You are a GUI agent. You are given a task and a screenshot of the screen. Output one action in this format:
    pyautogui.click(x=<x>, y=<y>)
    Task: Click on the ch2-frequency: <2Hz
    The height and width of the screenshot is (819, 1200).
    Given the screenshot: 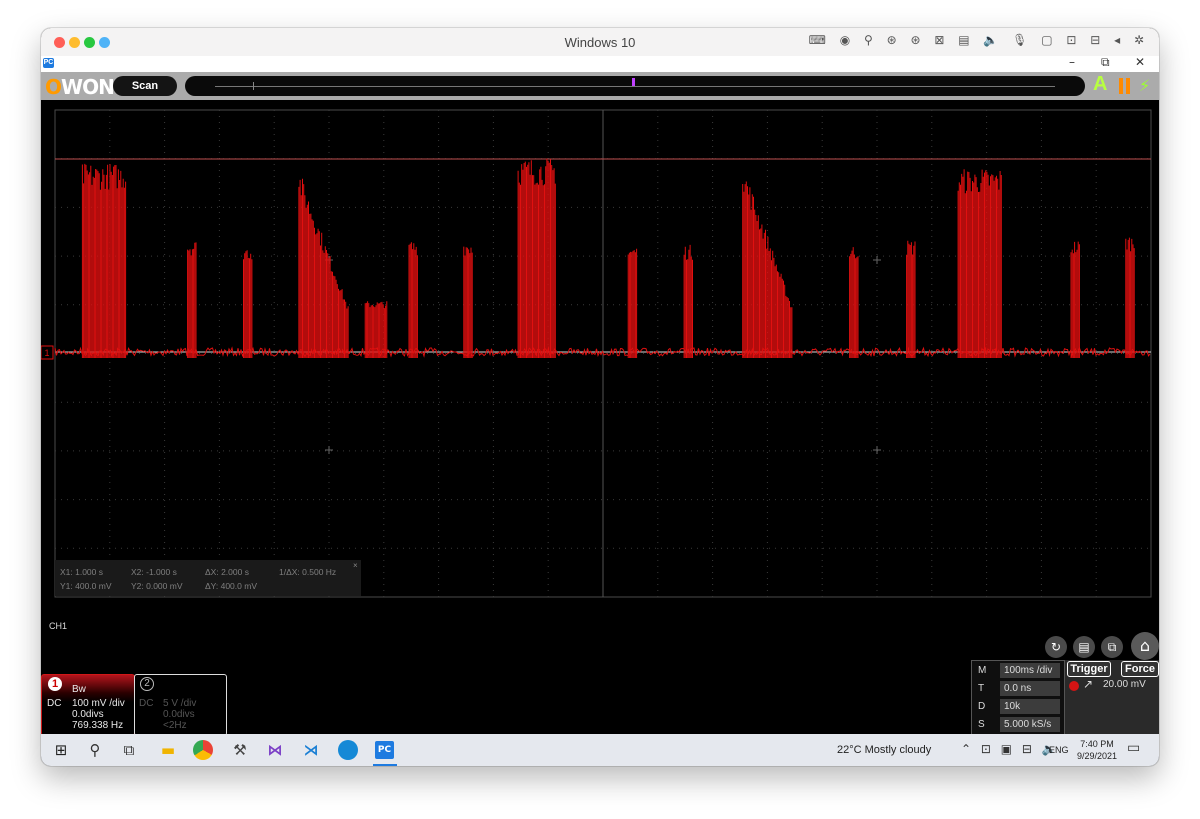 What is the action you would take?
    pyautogui.click(x=175, y=725)
    